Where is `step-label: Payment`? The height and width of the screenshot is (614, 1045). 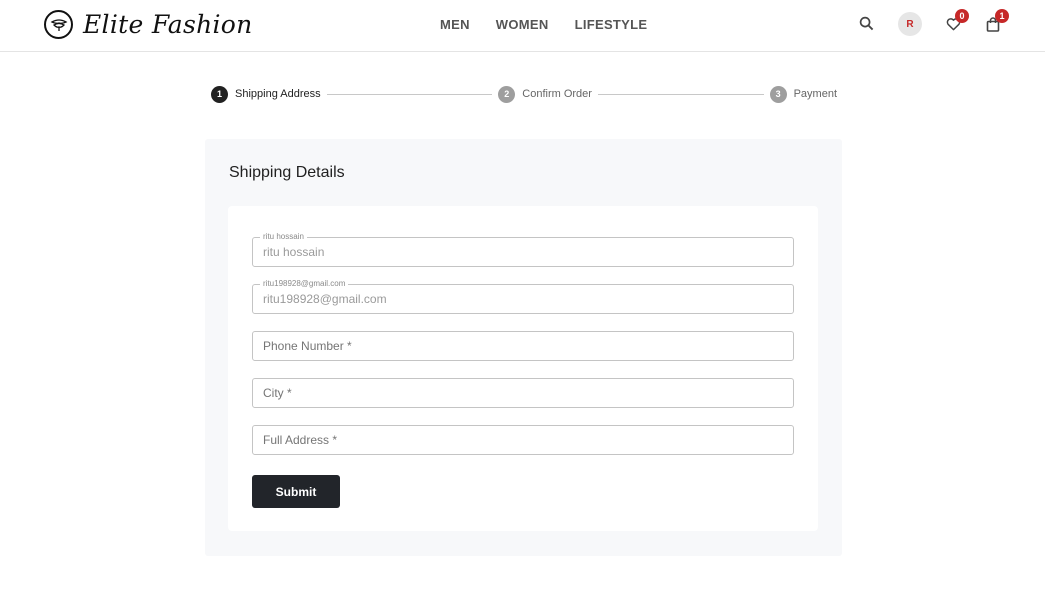 step-label: Payment is located at coordinates (815, 94).